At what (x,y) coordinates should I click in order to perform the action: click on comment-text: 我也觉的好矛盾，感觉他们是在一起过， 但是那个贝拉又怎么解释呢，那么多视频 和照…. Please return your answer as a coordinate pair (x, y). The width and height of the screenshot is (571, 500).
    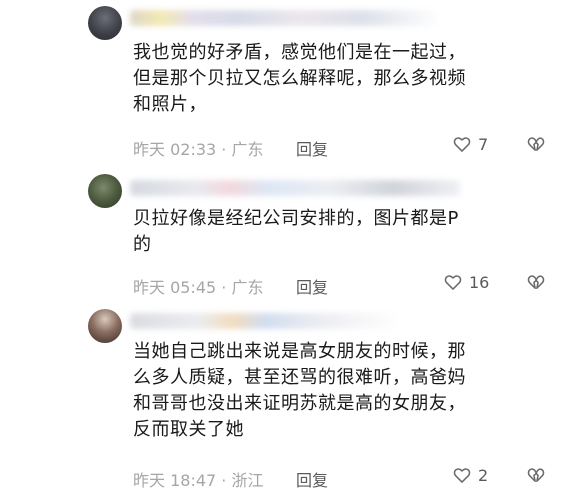
    Looking at the image, I should click on (299, 78).